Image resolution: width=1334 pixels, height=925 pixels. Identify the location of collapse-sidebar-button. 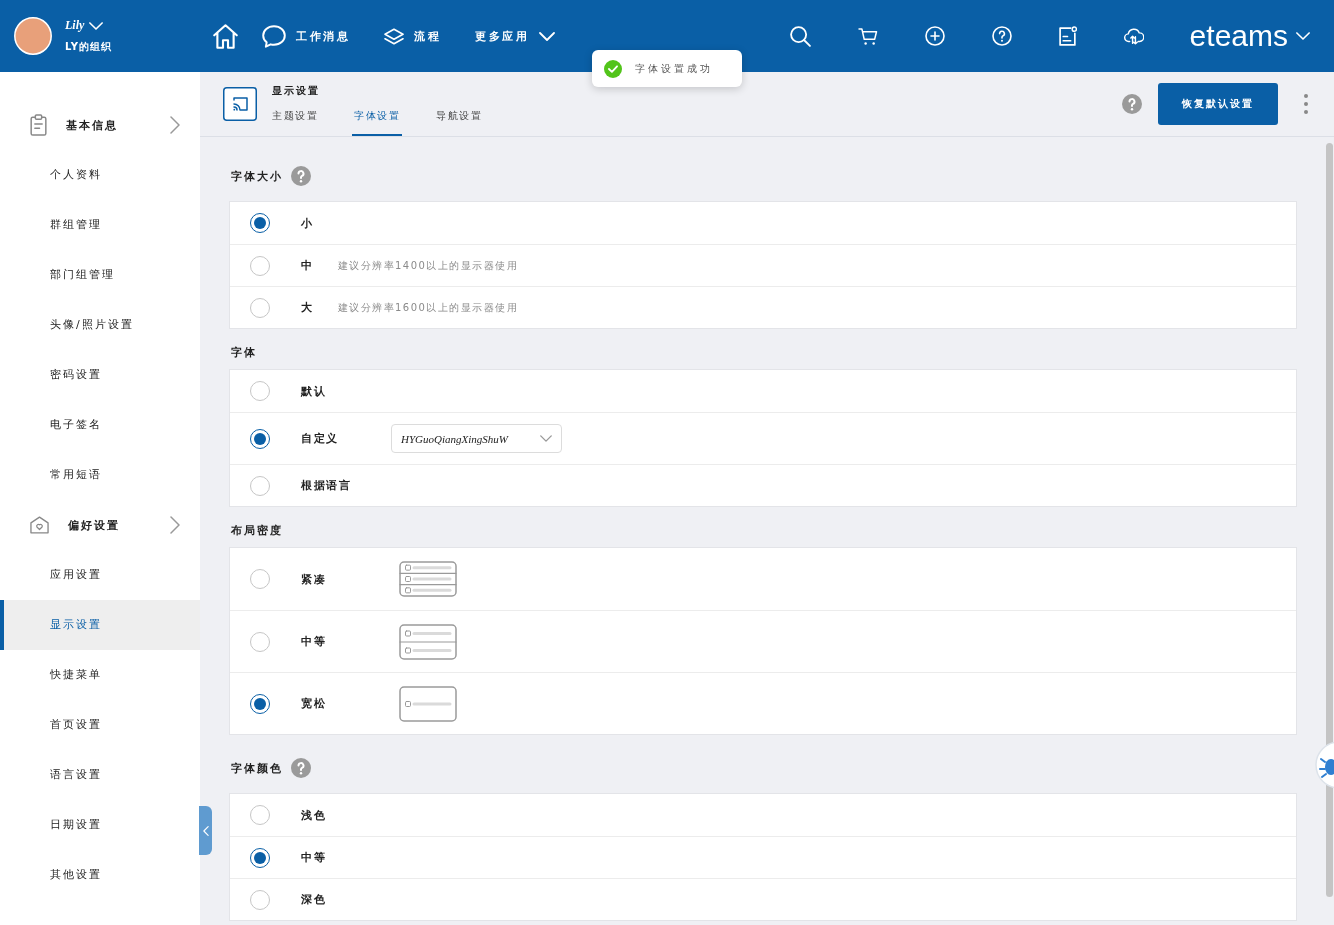
(205, 830).